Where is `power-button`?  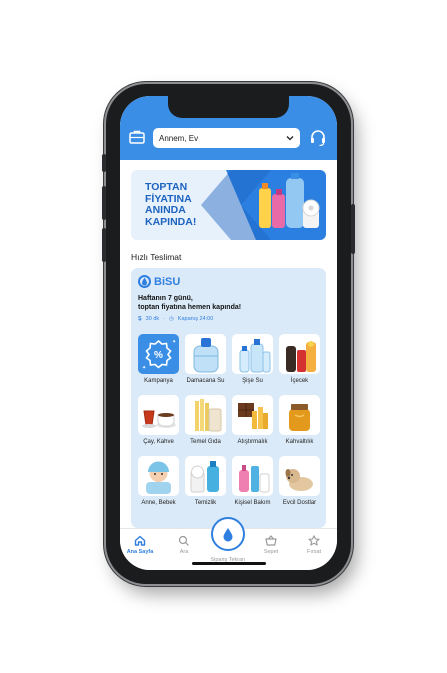 power-button is located at coordinates (353, 229).